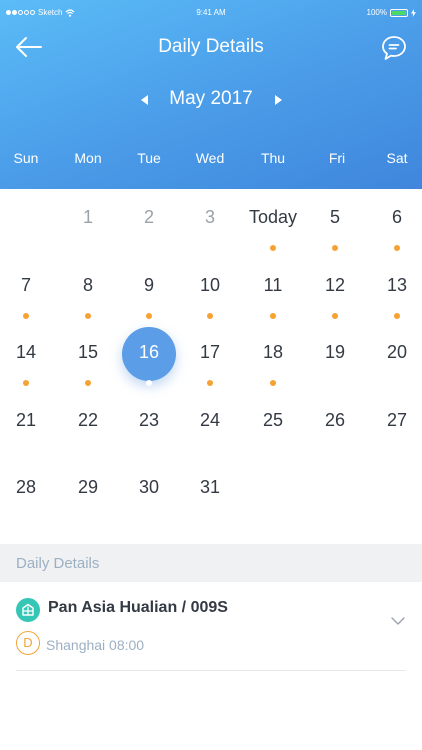  I want to click on calendar-day: 10, so click(210, 288).